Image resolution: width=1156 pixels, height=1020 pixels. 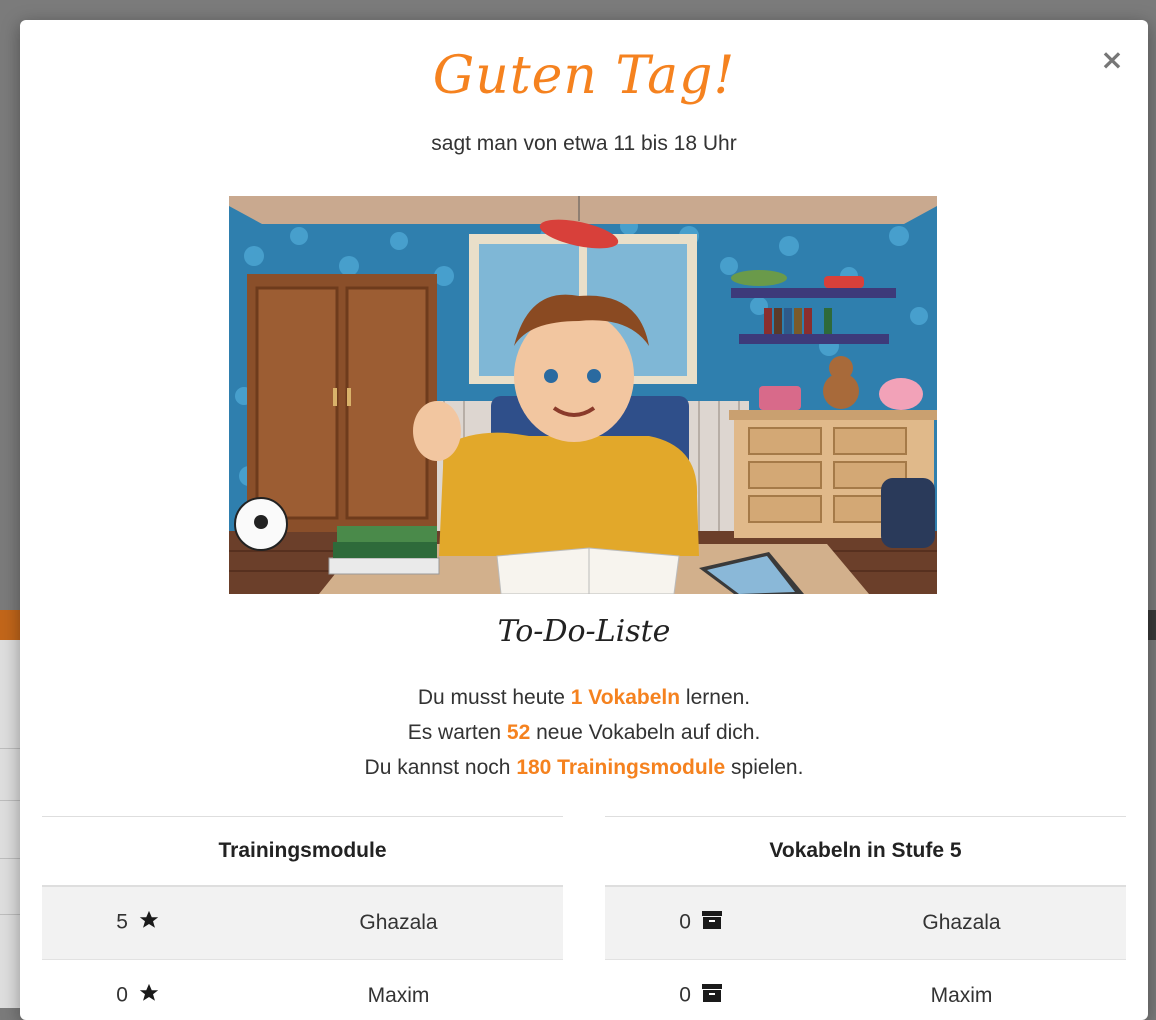 I want to click on score-cell: 5, so click(x=138, y=923).